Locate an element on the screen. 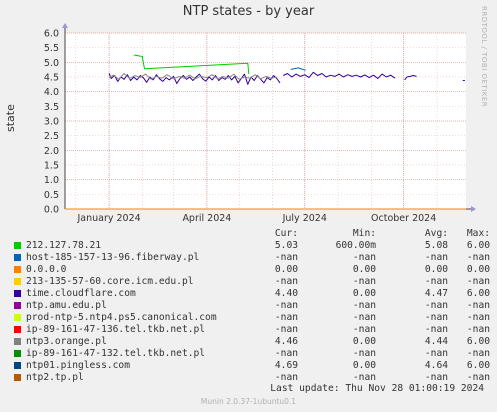 The height and width of the screenshot is (412, 497). y-tick-label: 6.0 is located at coordinates (51, 34).